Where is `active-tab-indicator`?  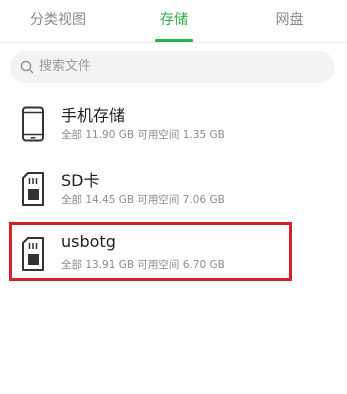 active-tab-indicator is located at coordinates (174, 40).